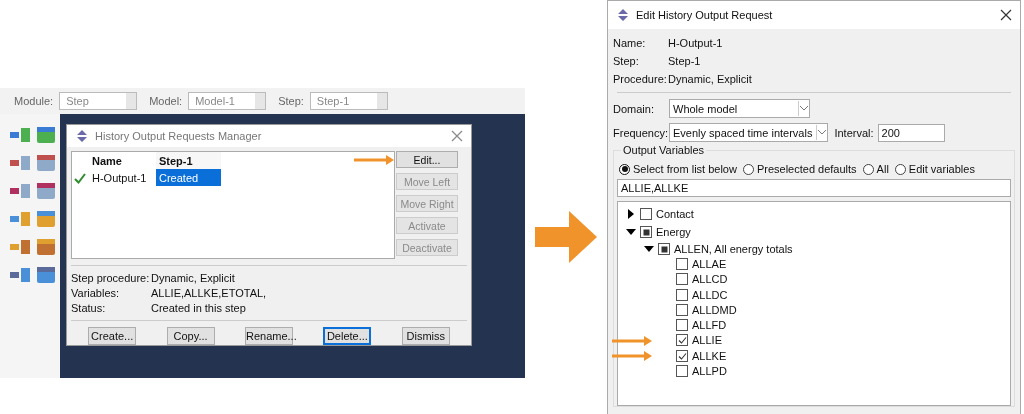  Describe the element at coordinates (291, 101) in the screenshot. I see `toolbar-label: Step:` at that location.